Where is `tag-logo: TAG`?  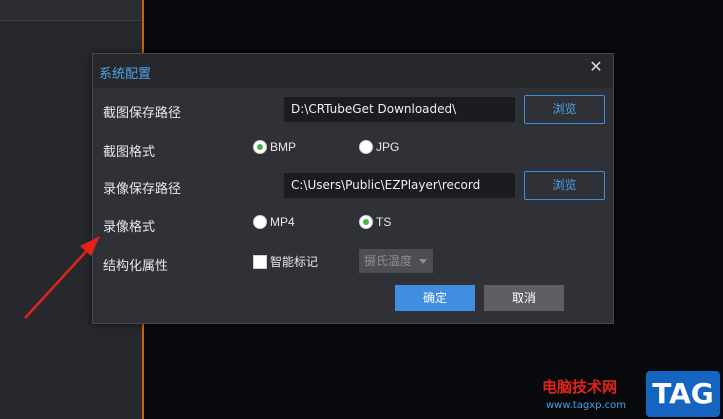
tag-logo: TAG is located at coordinates (683, 394).